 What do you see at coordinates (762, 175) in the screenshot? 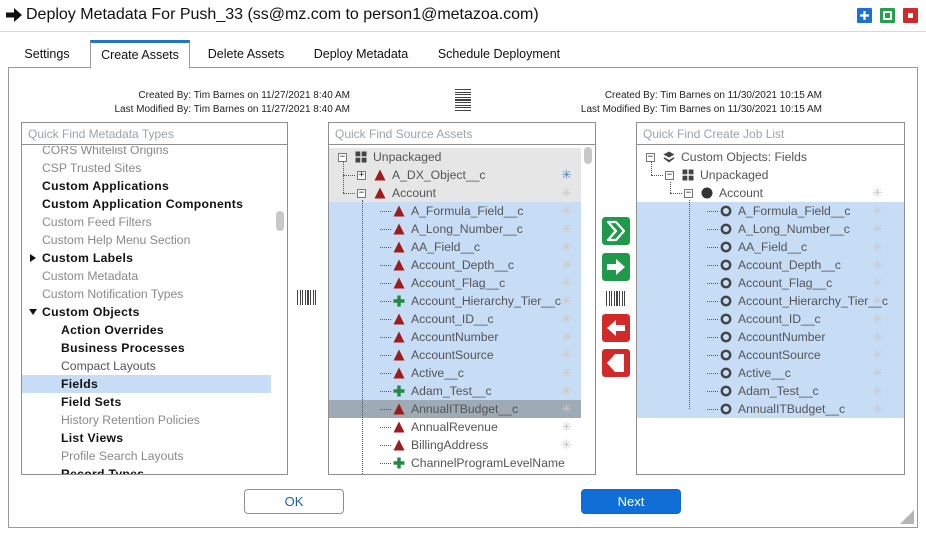
I see `job-row: − Unpackaged` at bounding box center [762, 175].